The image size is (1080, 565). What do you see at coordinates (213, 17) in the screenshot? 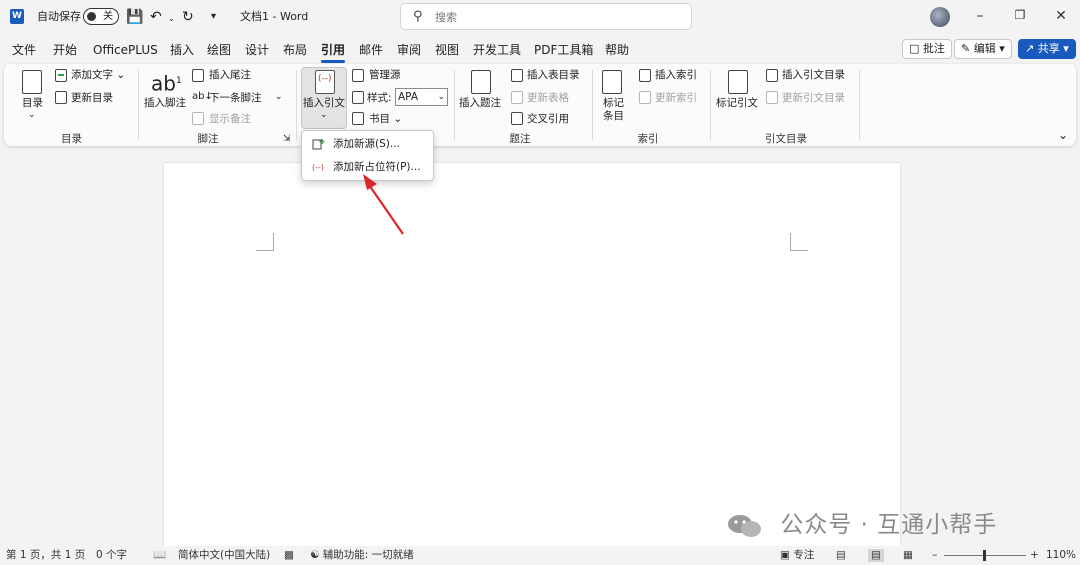
I see `customize-qat-icon: ▾` at bounding box center [213, 17].